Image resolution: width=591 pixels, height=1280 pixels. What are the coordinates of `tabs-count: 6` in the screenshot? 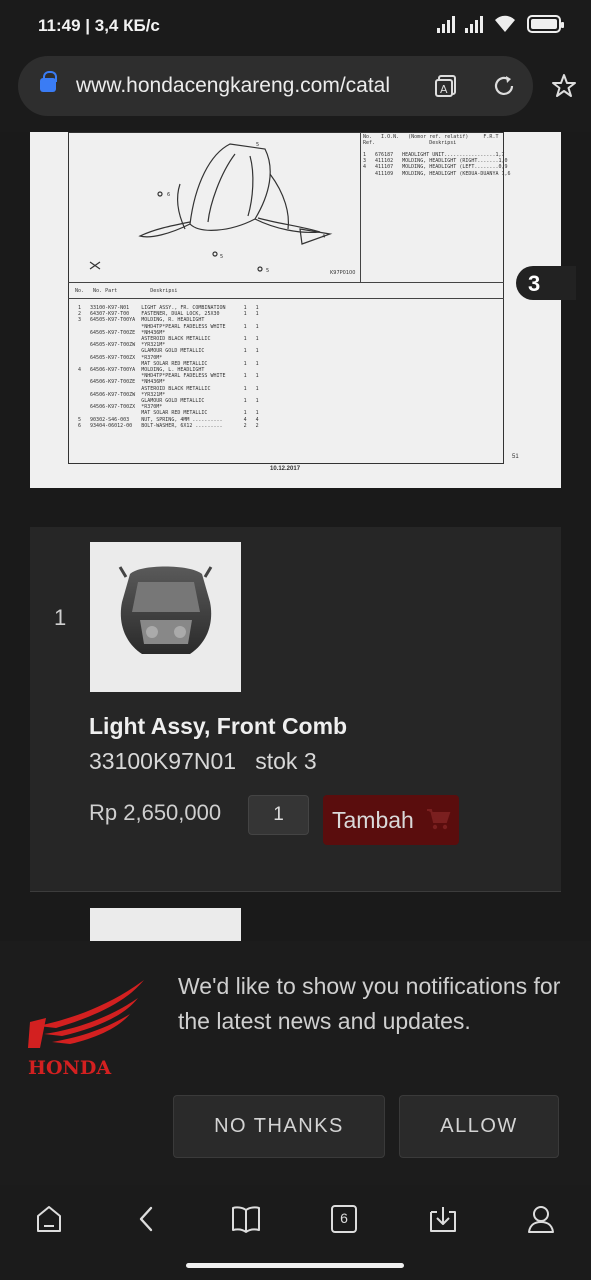 It's located at (344, 1218).